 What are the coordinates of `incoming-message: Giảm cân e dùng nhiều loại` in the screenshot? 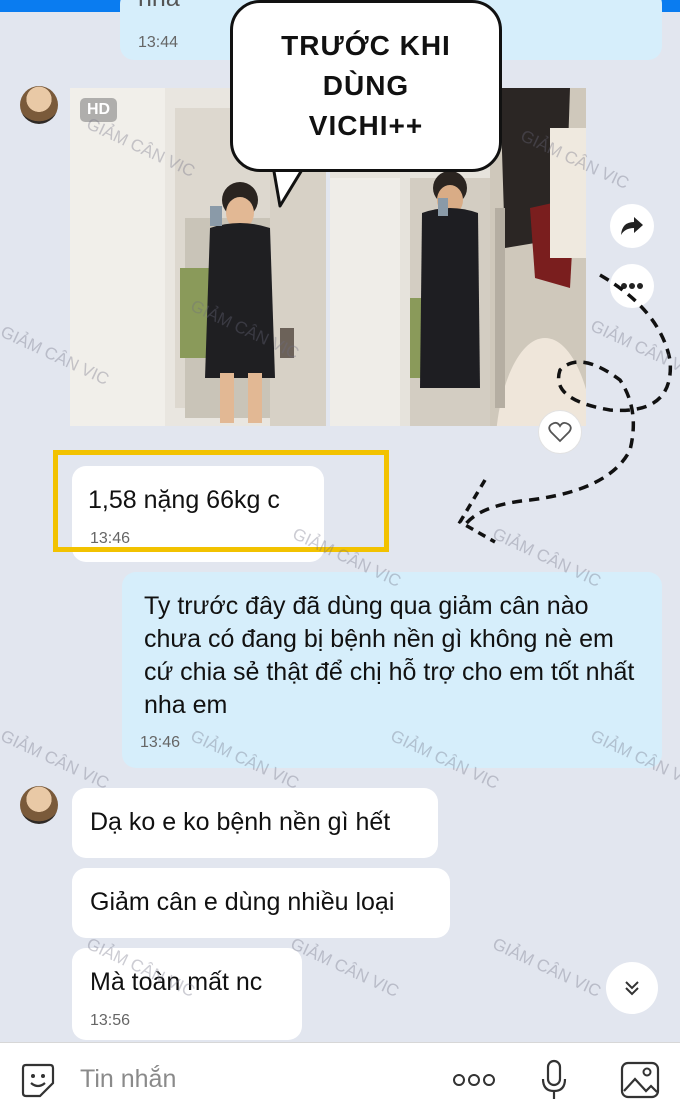 It's located at (261, 903).